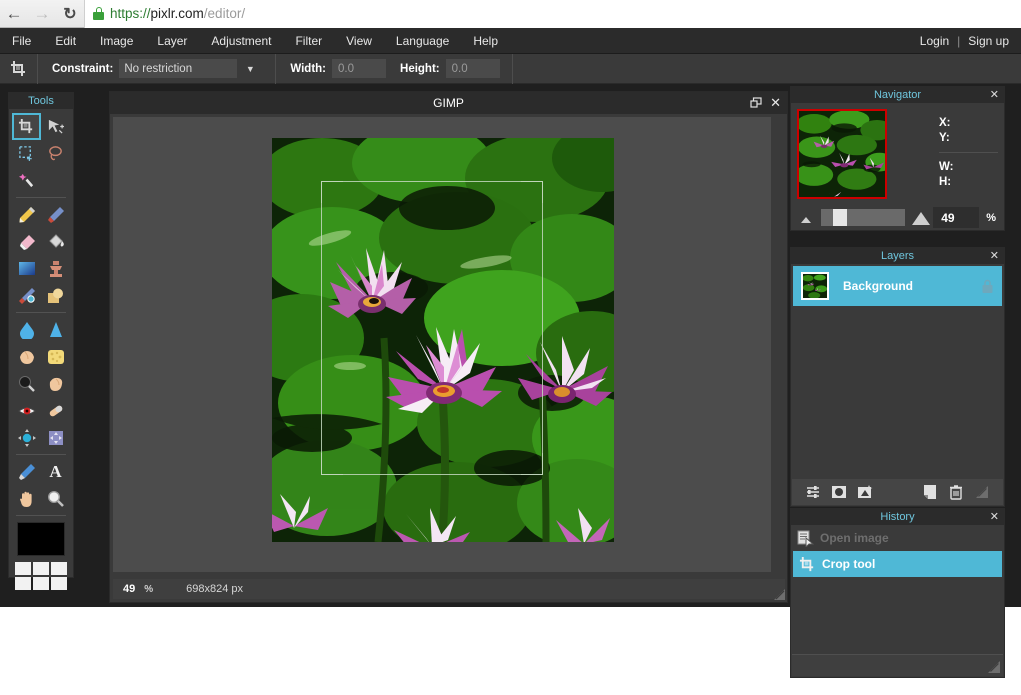  Describe the element at coordinates (359, 68) in the screenshot. I see `width-input: 0.0` at that location.